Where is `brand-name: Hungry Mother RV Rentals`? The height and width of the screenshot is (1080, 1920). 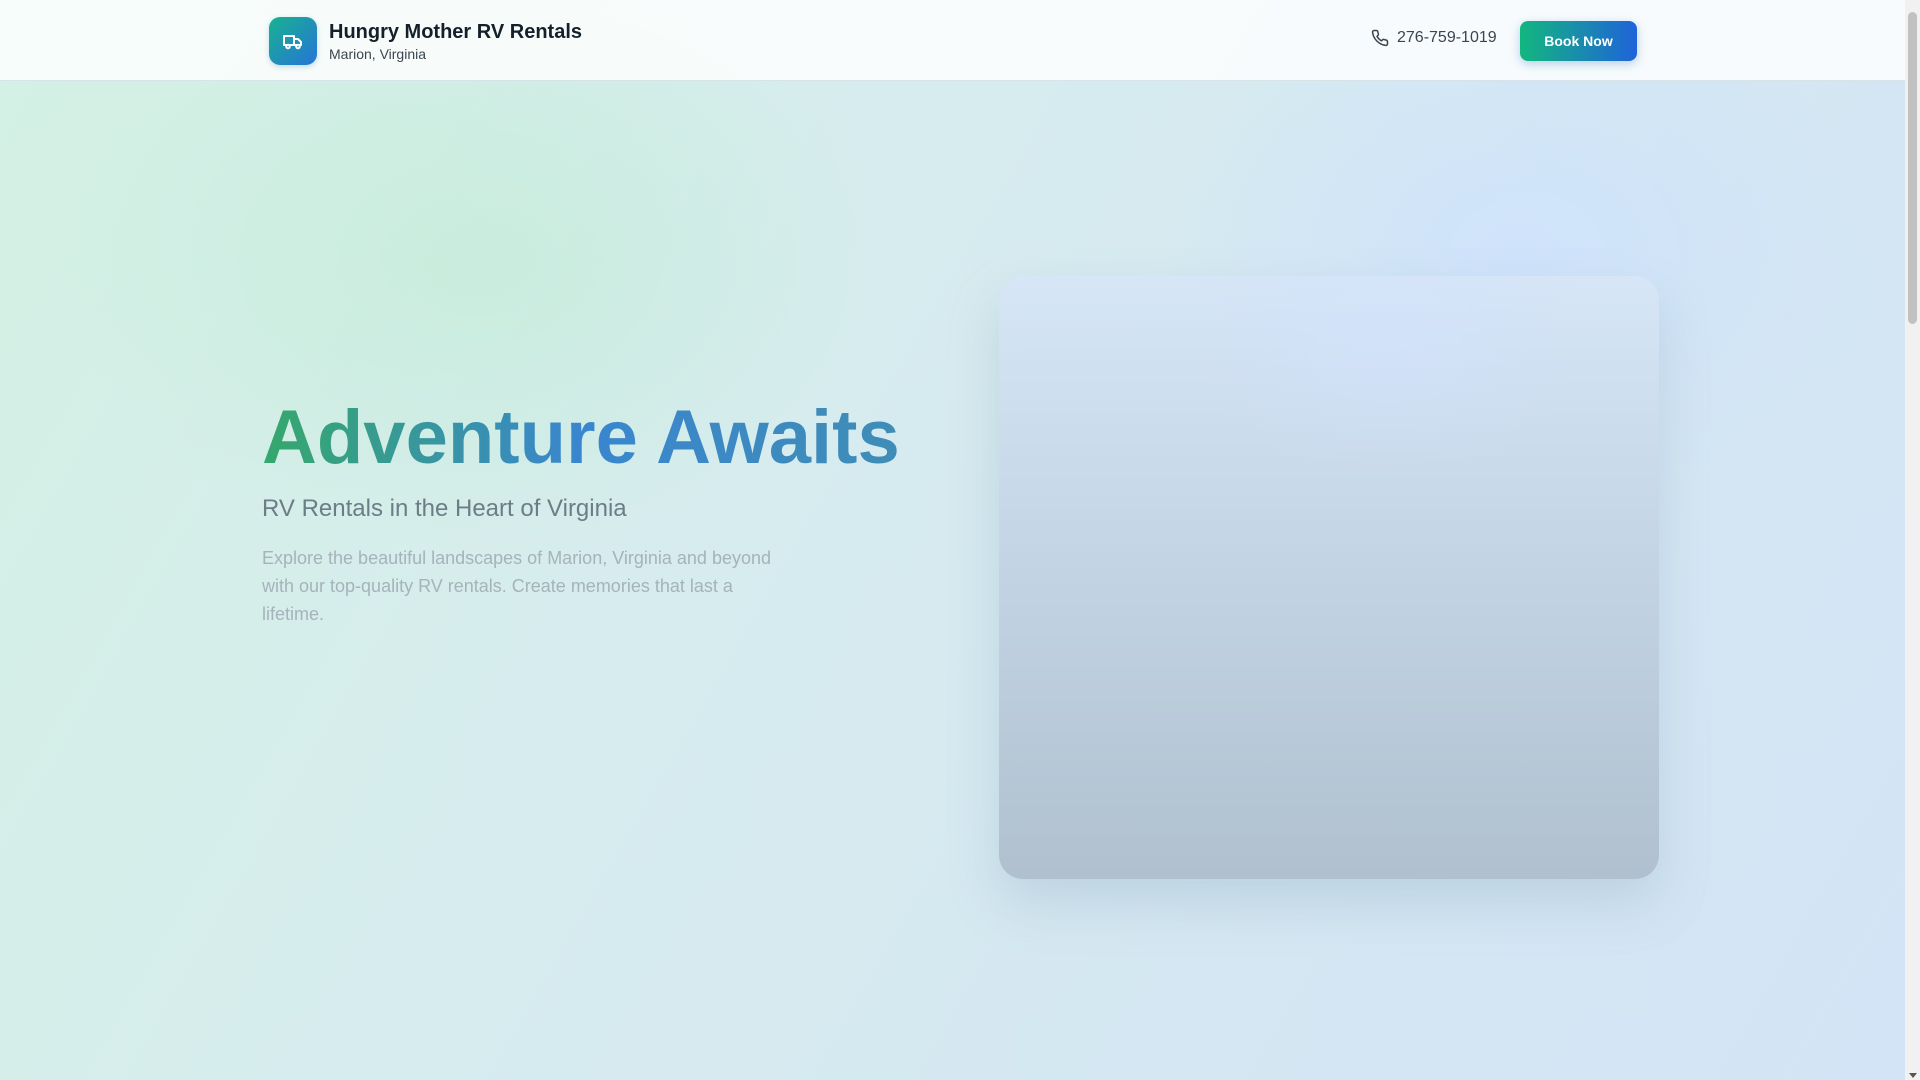
brand-name: Hungry Mother RV Rentals is located at coordinates (455, 32).